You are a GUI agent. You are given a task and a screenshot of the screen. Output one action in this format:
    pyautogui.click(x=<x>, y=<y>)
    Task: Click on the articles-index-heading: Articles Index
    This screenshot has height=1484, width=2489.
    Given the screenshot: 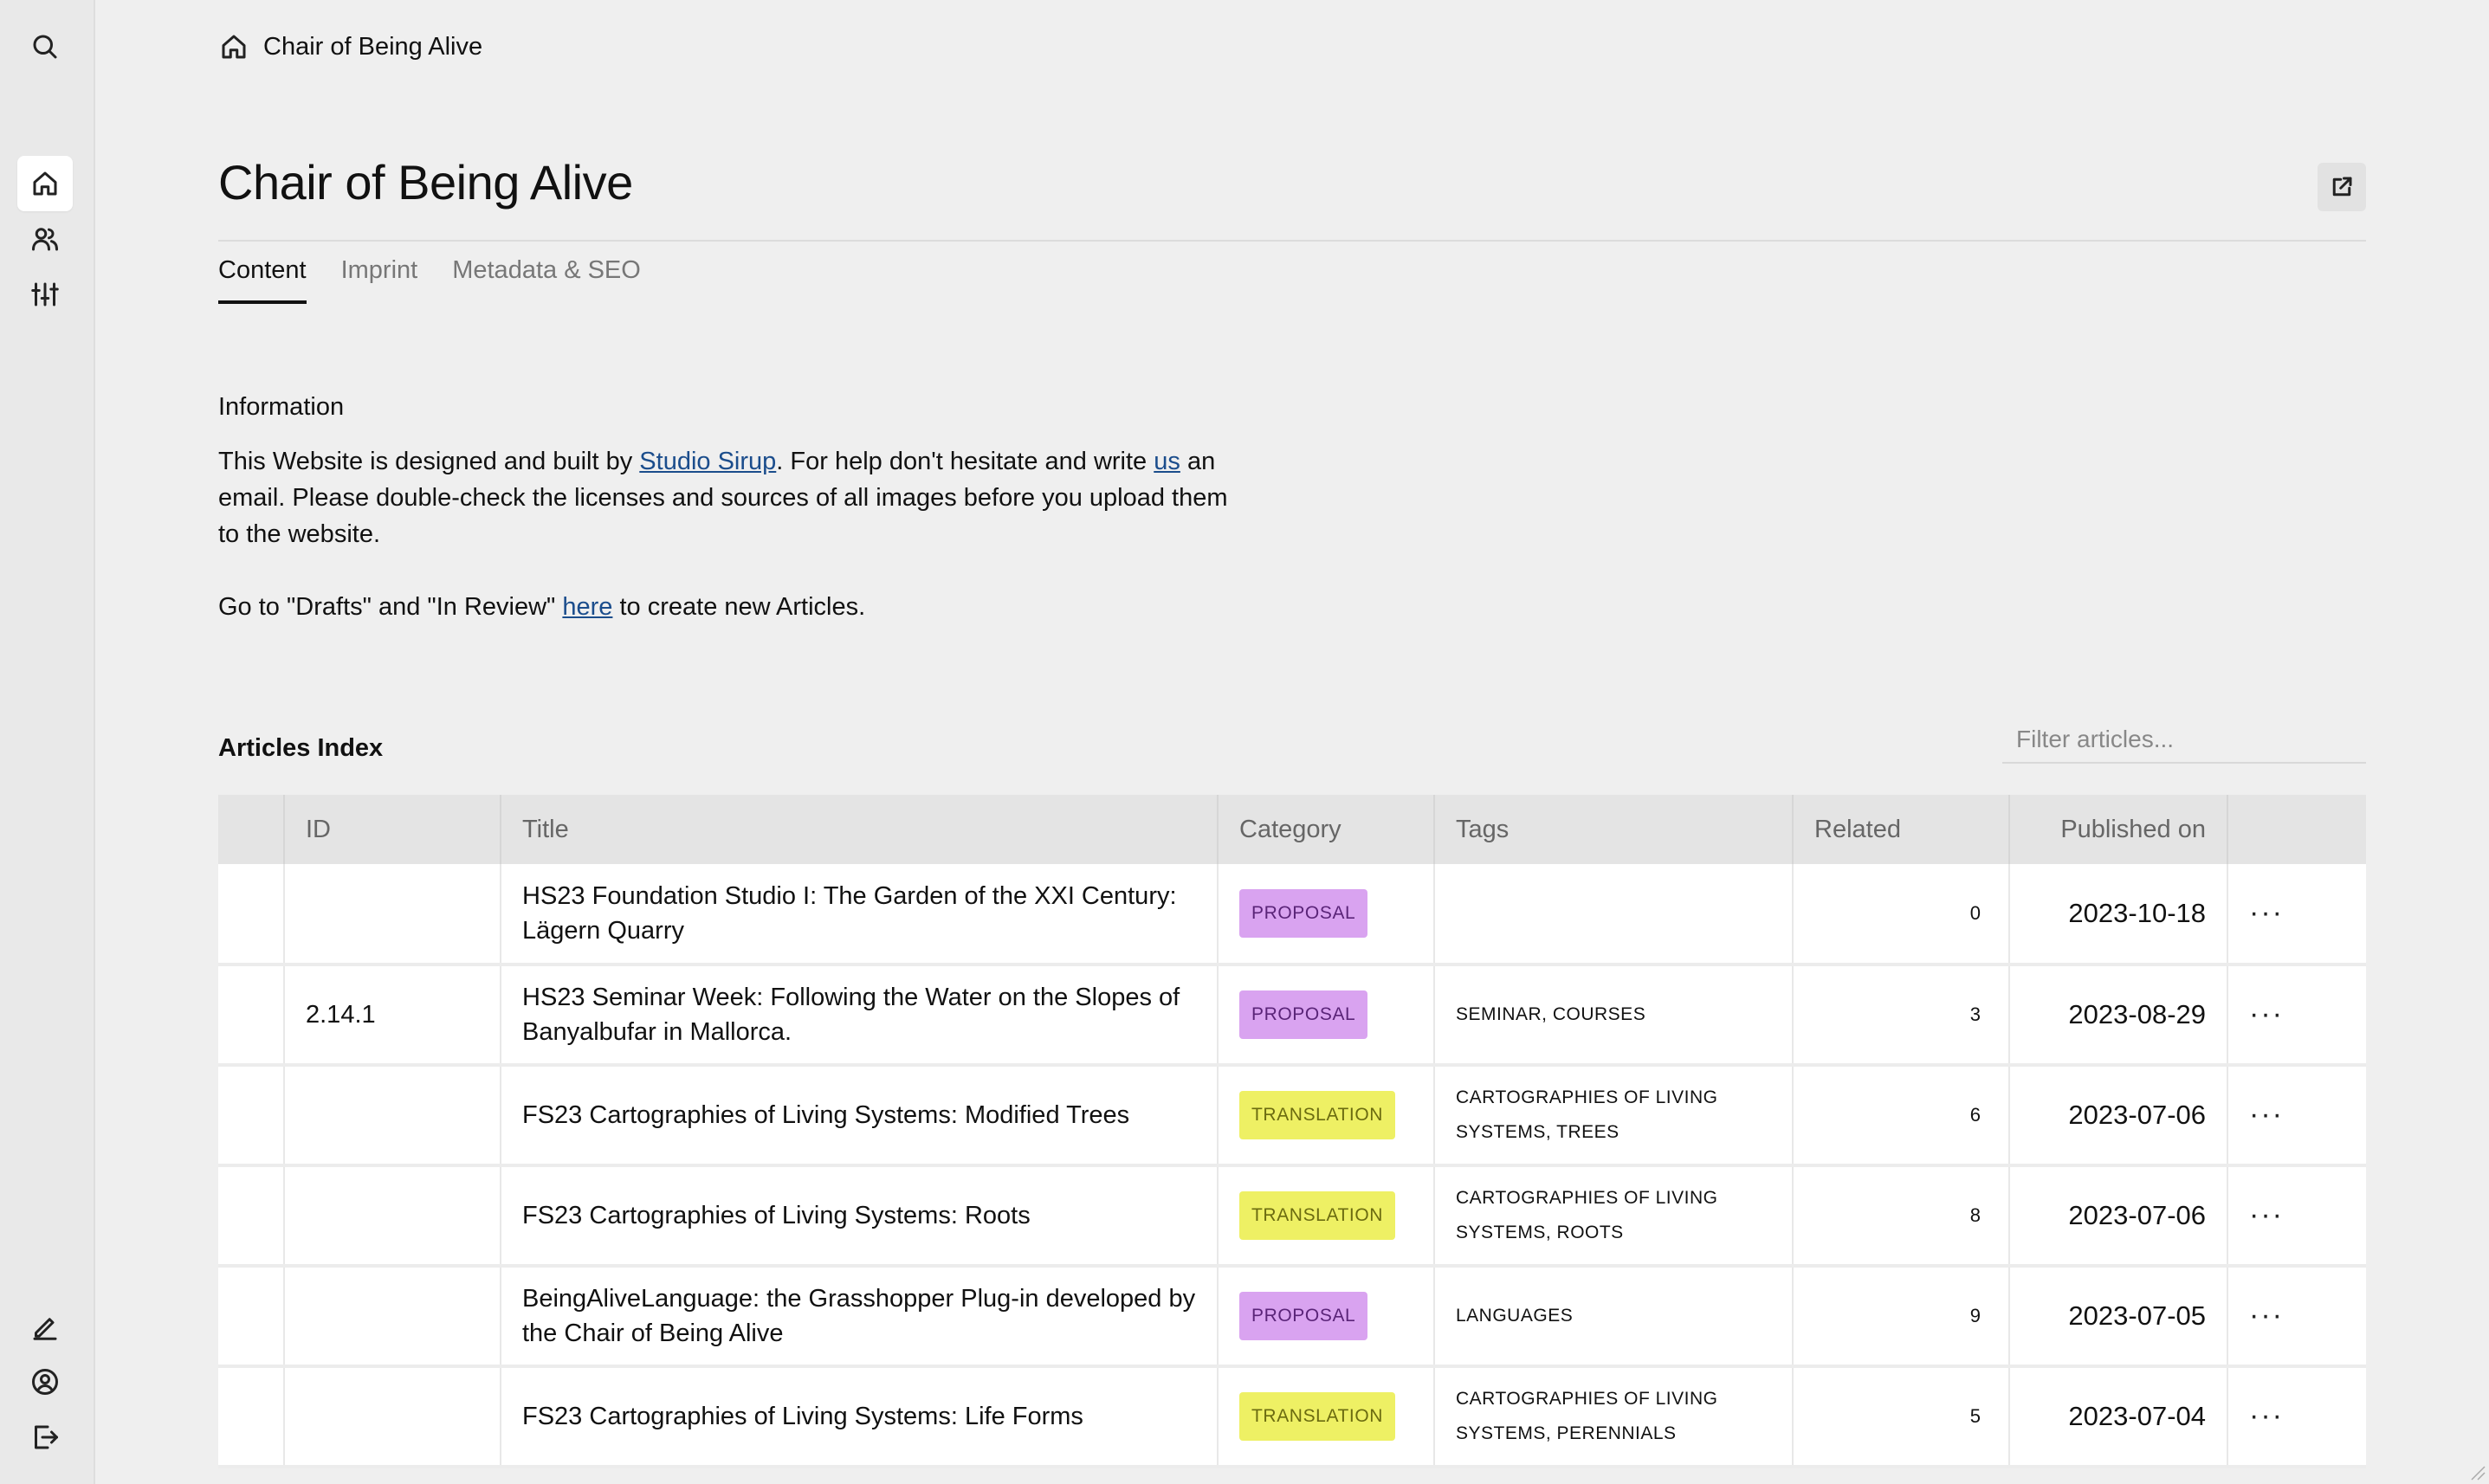 What is the action you would take?
    pyautogui.click(x=301, y=748)
    